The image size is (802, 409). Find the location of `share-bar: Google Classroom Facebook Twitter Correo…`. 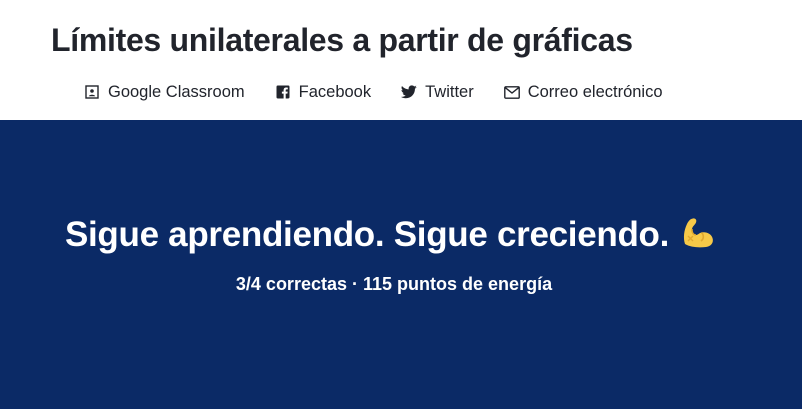

share-bar: Google Classroom Facebook Twitter Correo… is located at coordinates (373, 92).